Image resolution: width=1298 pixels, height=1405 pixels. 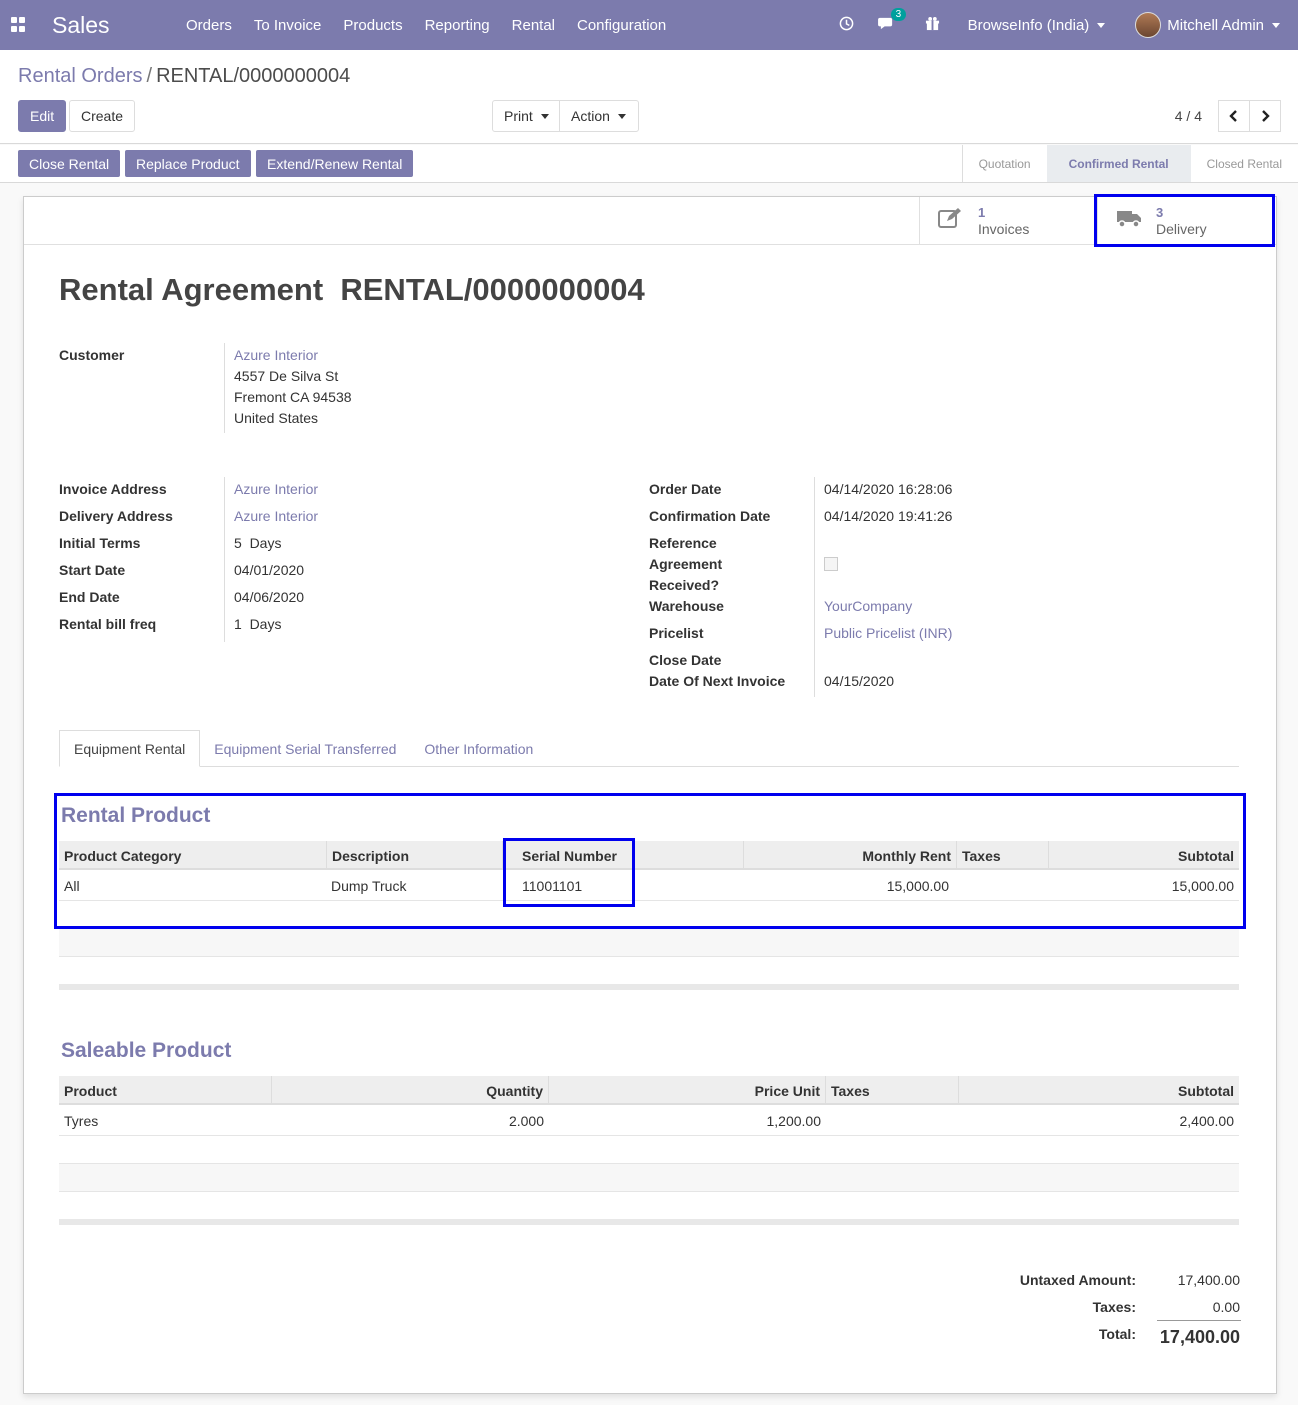 What do you see at coordinates (1215, 25) in the screenshot?
I see `user-name: Mitchell Admin` at bounding box center [1215, 25].